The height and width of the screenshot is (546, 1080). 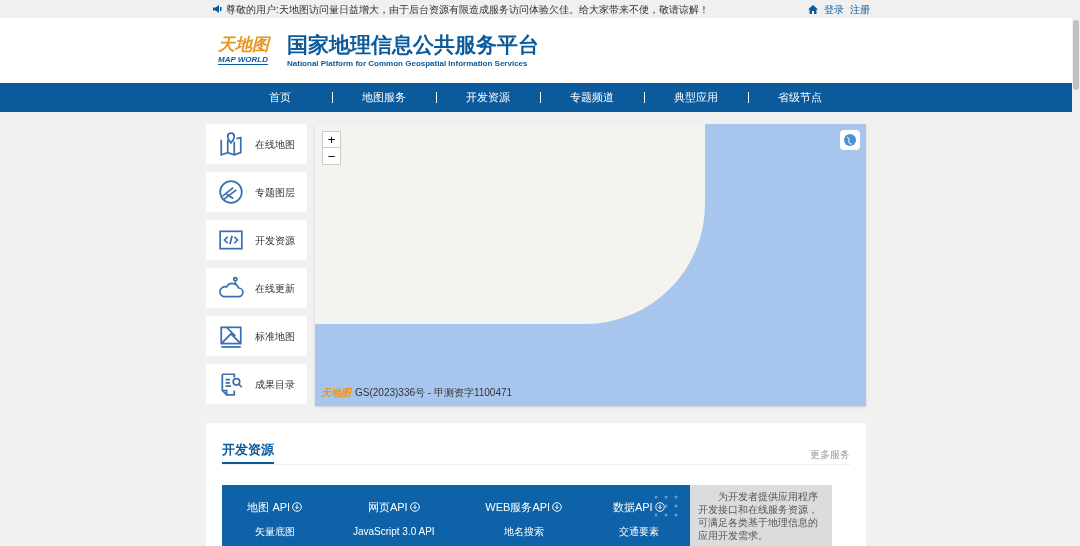 I want to click on auth-link: 登录, so click(x=834, y=9).